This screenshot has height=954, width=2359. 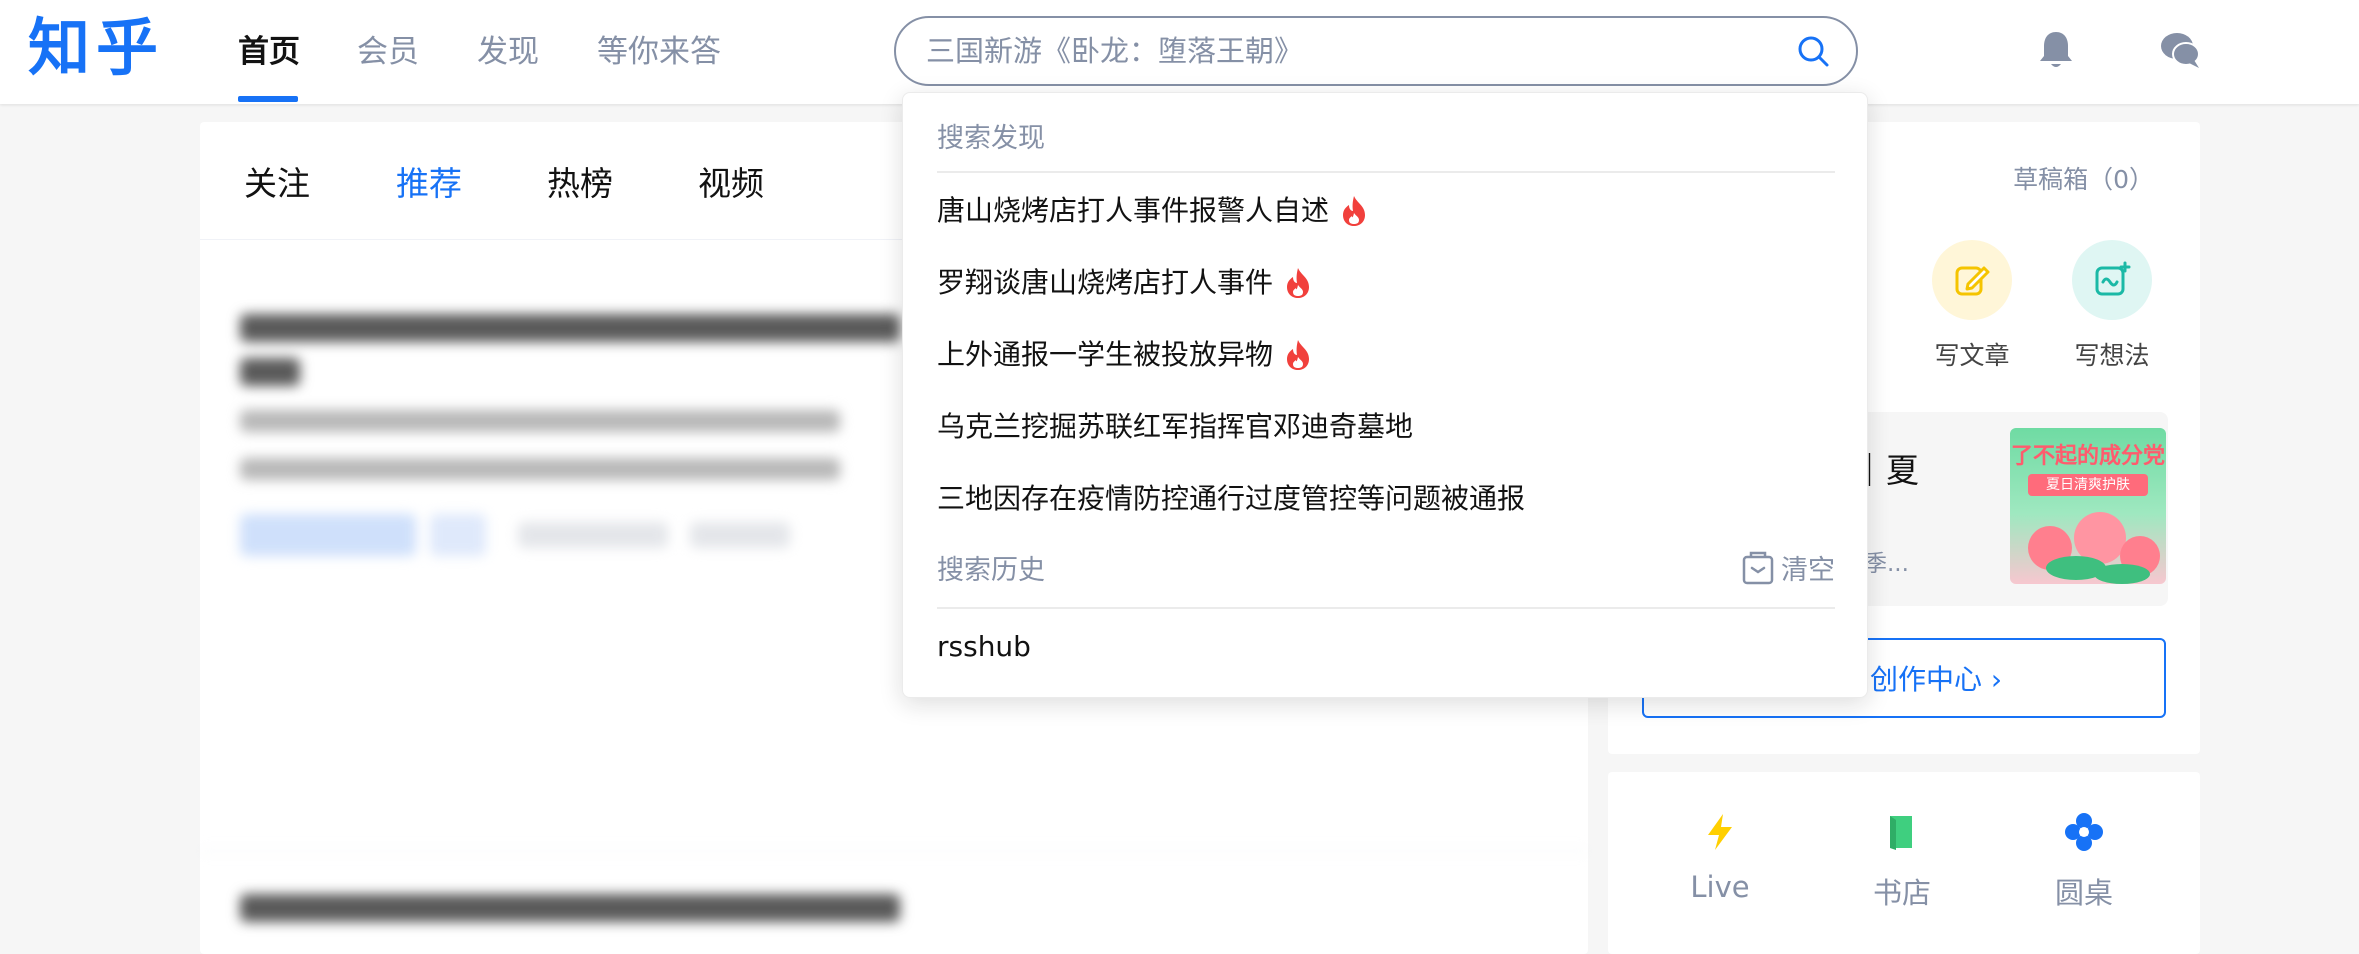 I want to click on write-idea-button: 写想法, so click(x=2112, y=306).